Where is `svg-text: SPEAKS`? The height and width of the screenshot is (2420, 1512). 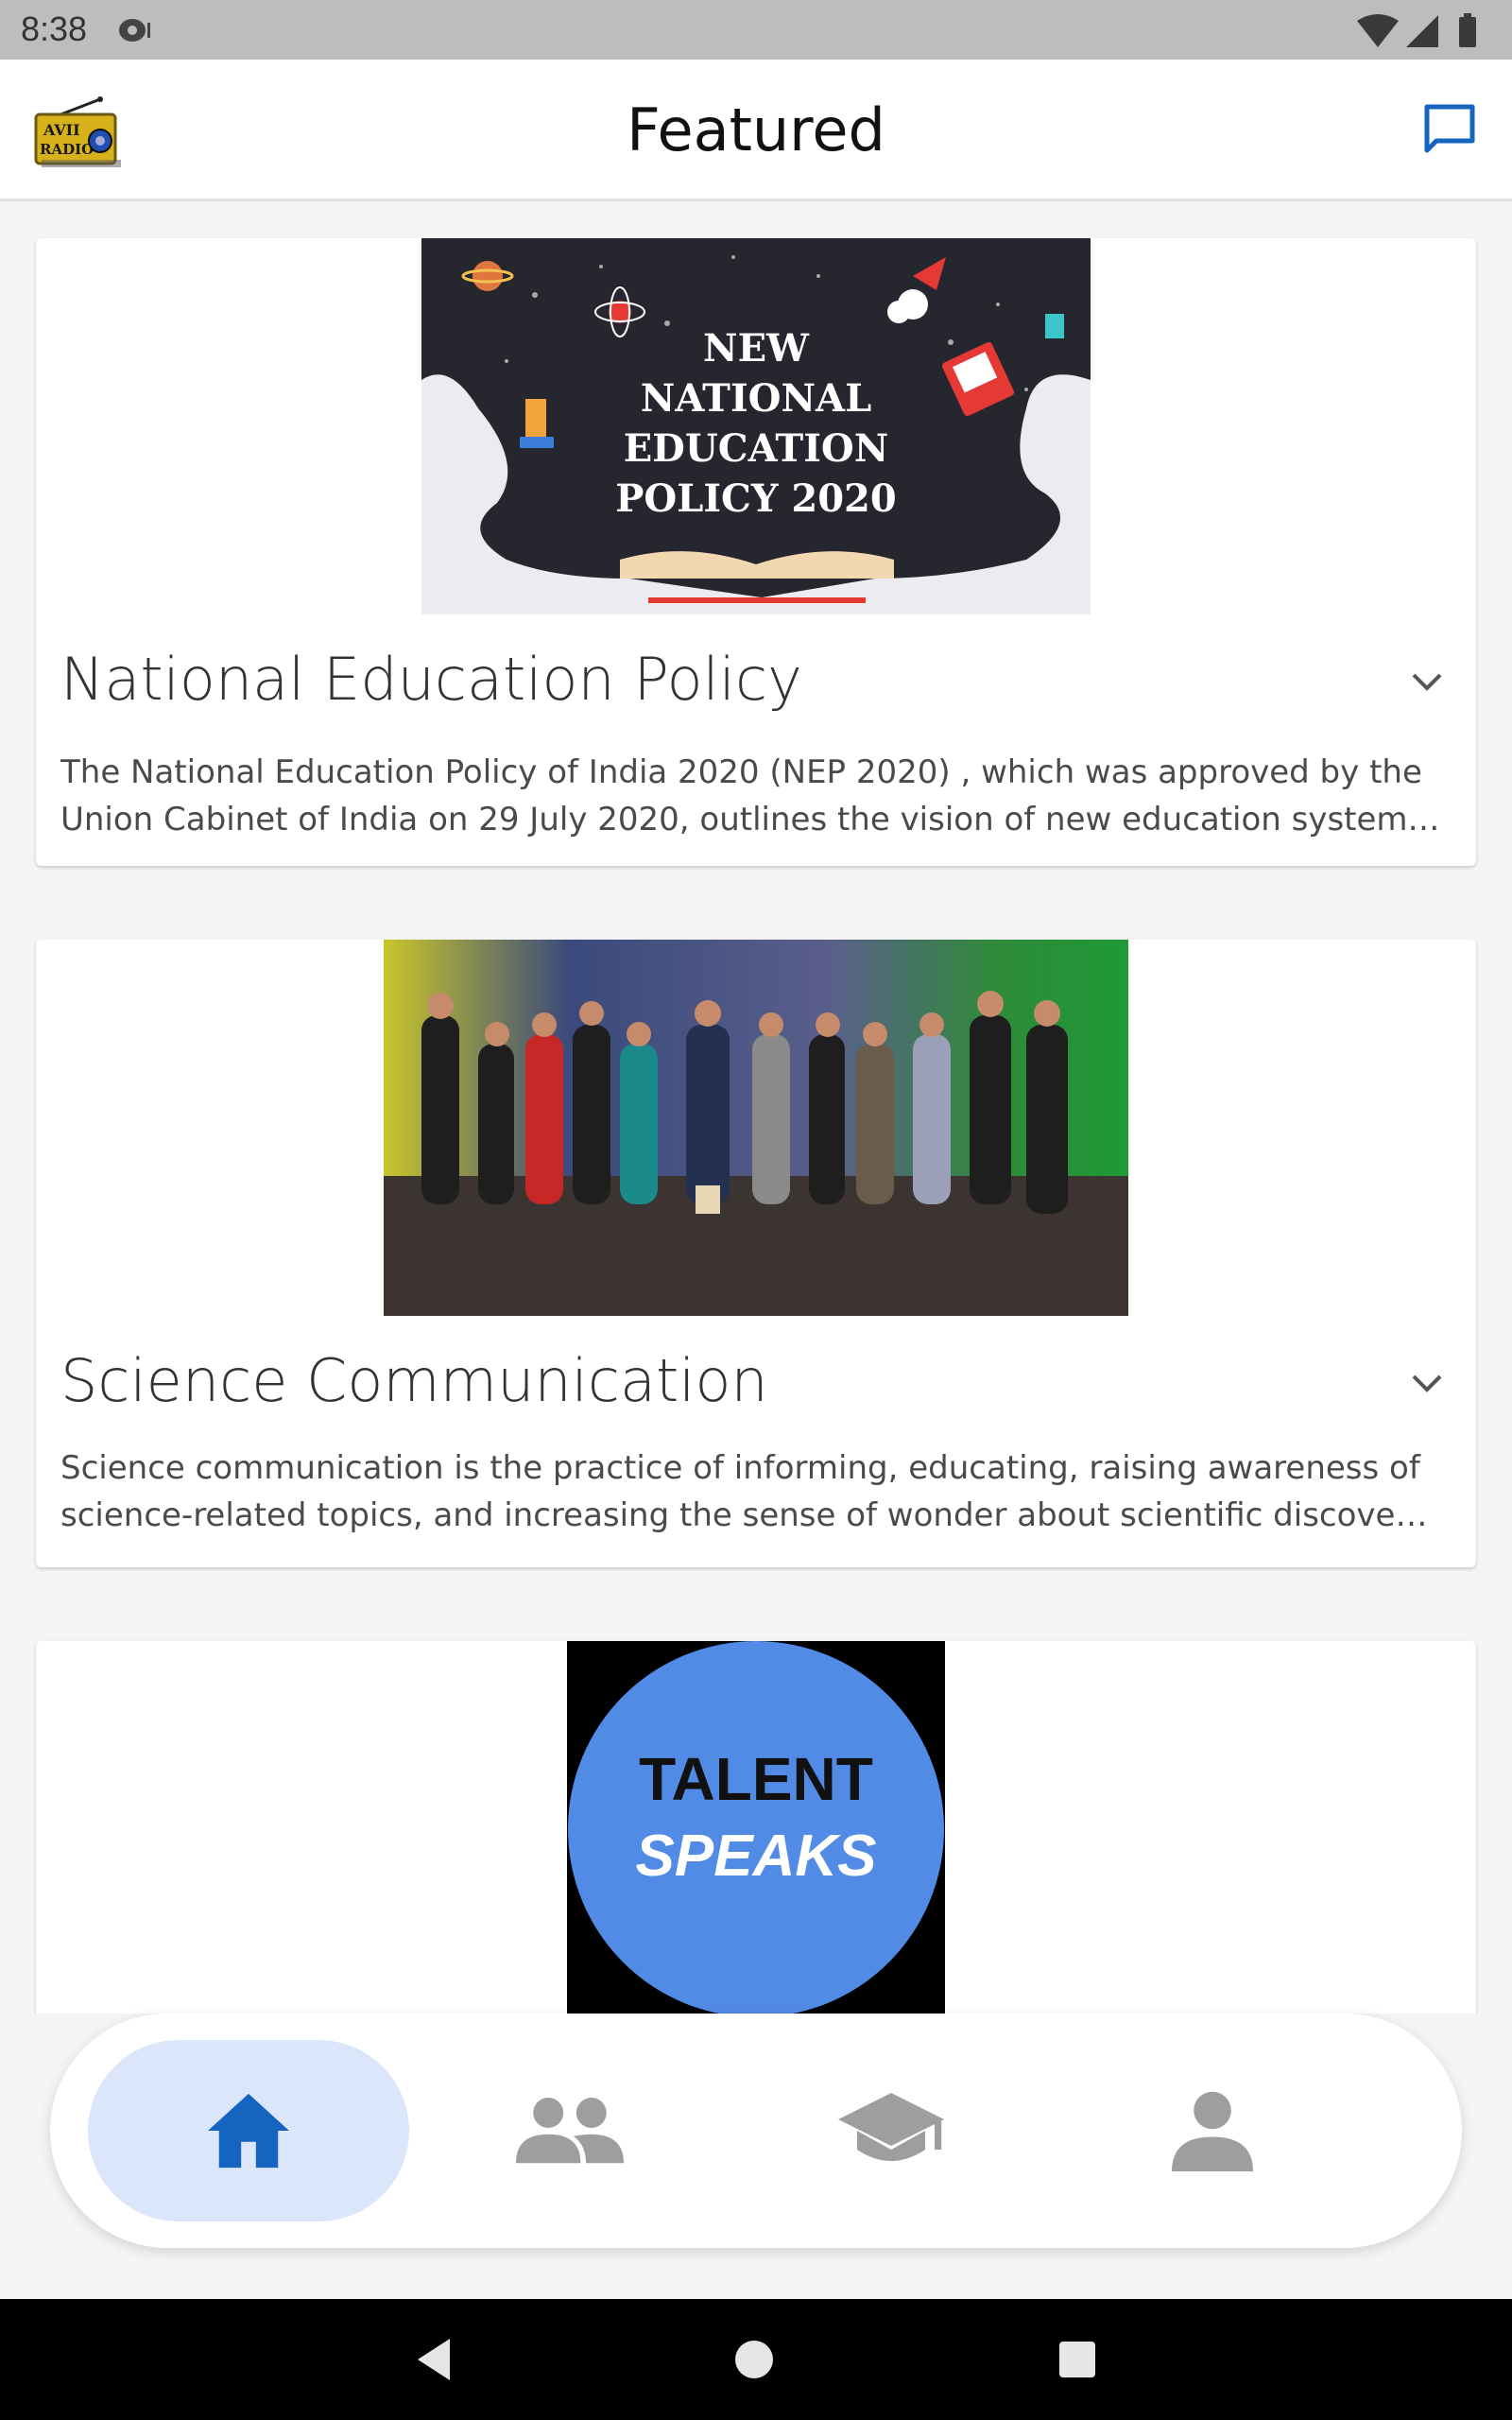 svg-text: SPEAKS is located at coordinates (756, 1857).